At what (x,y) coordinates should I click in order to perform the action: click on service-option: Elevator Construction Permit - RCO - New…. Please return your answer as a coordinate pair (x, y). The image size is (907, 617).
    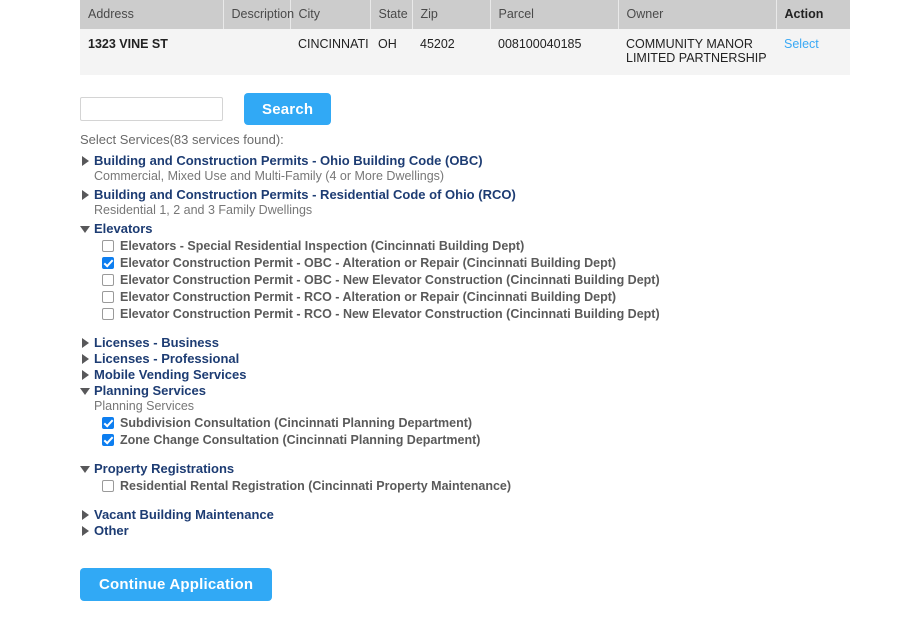
    Looking at the image, I should click on (481, 313).